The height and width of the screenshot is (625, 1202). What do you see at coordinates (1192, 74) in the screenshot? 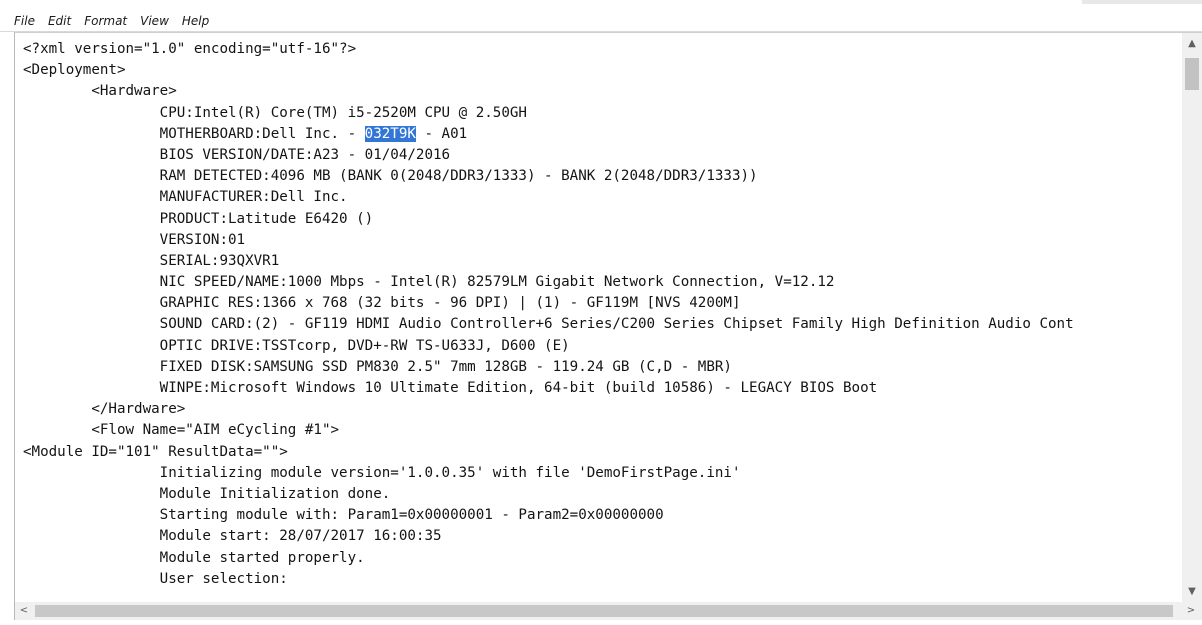
I see `vertical-scroll-thumb` at bounding box center [1192, 74].